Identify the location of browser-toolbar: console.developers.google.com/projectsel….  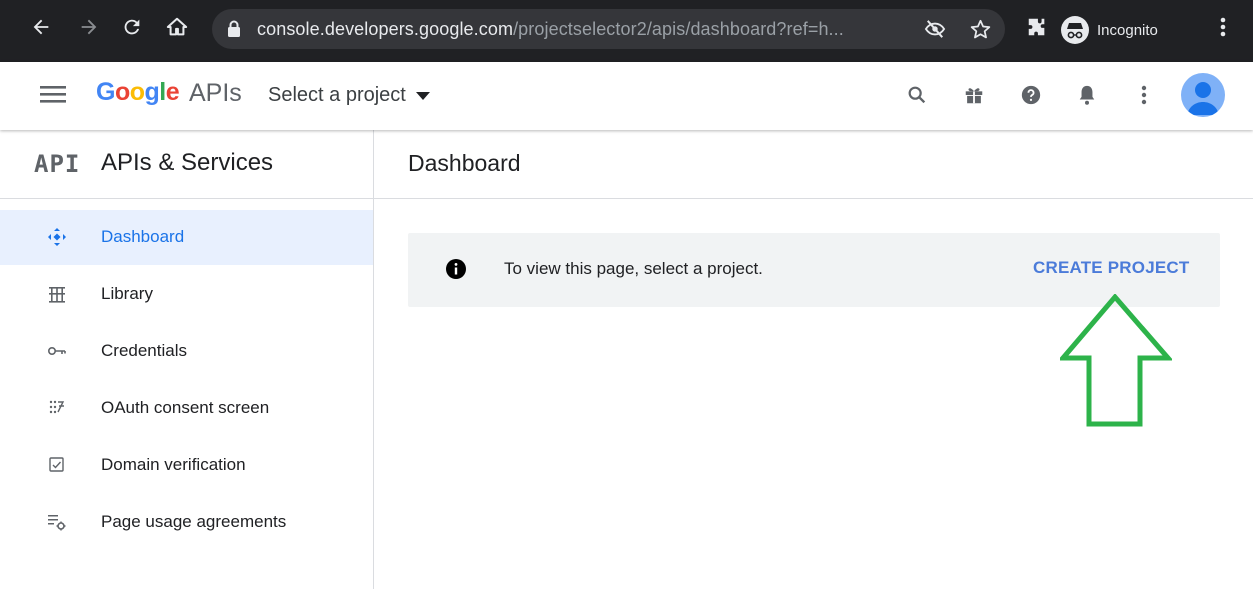
(626, 31).